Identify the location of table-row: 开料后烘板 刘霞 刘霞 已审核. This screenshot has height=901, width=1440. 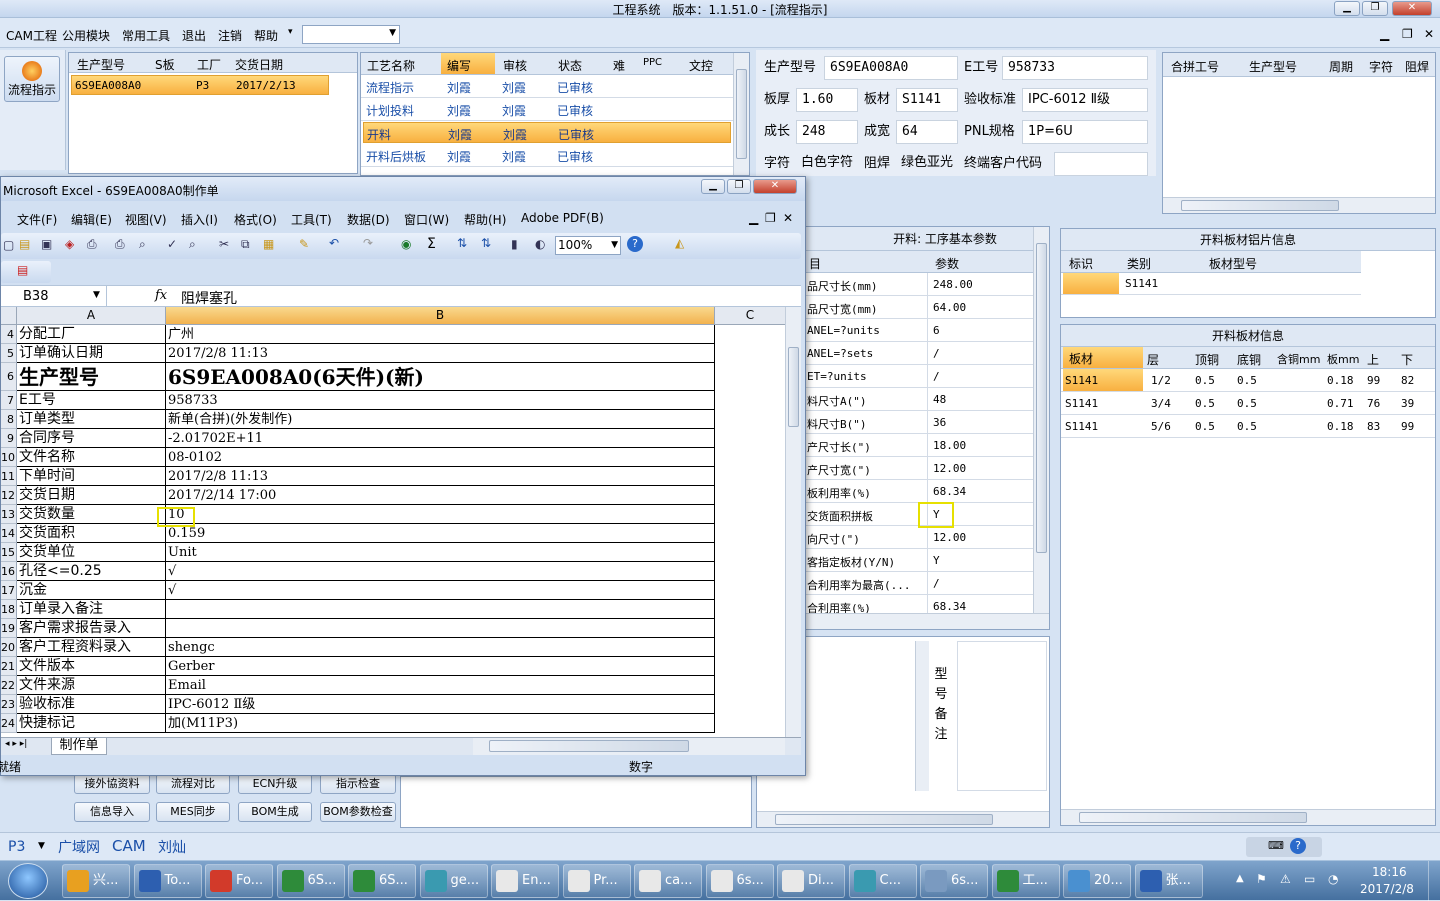
(547, 155).